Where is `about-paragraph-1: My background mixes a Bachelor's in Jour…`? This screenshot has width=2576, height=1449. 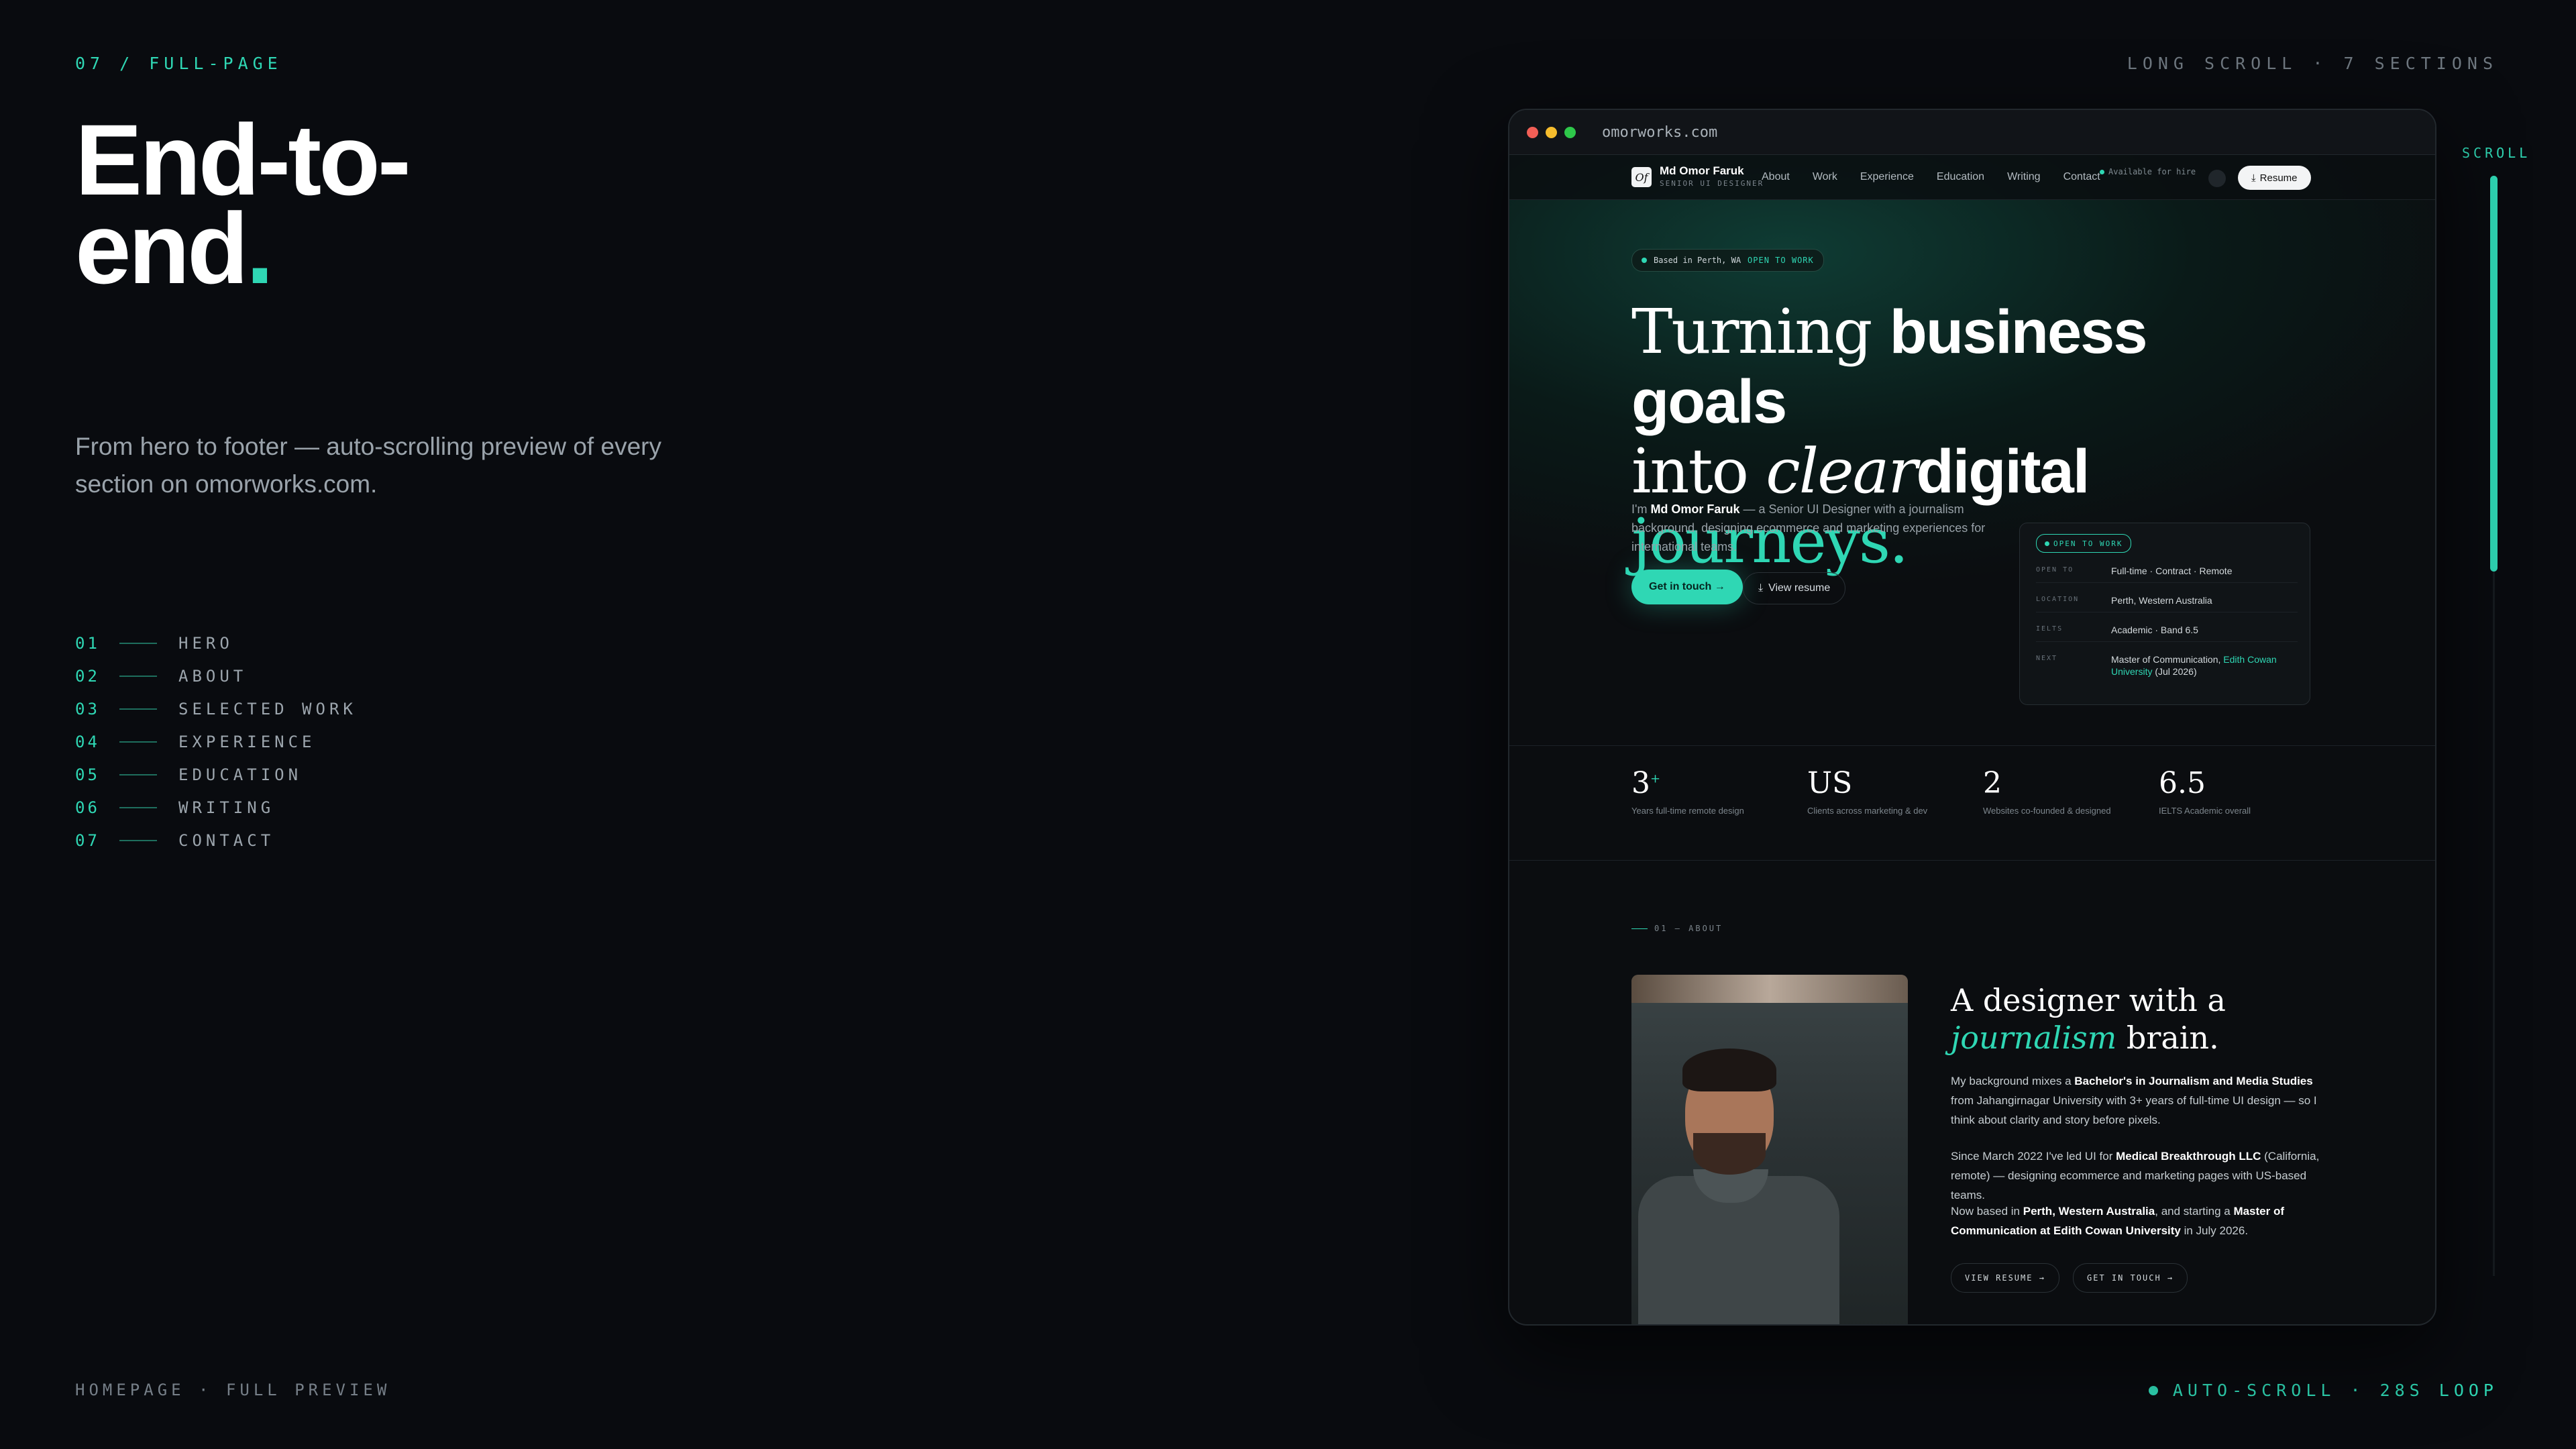 about-paragraph-1: My background mixes a Bachelor's in Jour… is located at coordinates (2138, 1100).